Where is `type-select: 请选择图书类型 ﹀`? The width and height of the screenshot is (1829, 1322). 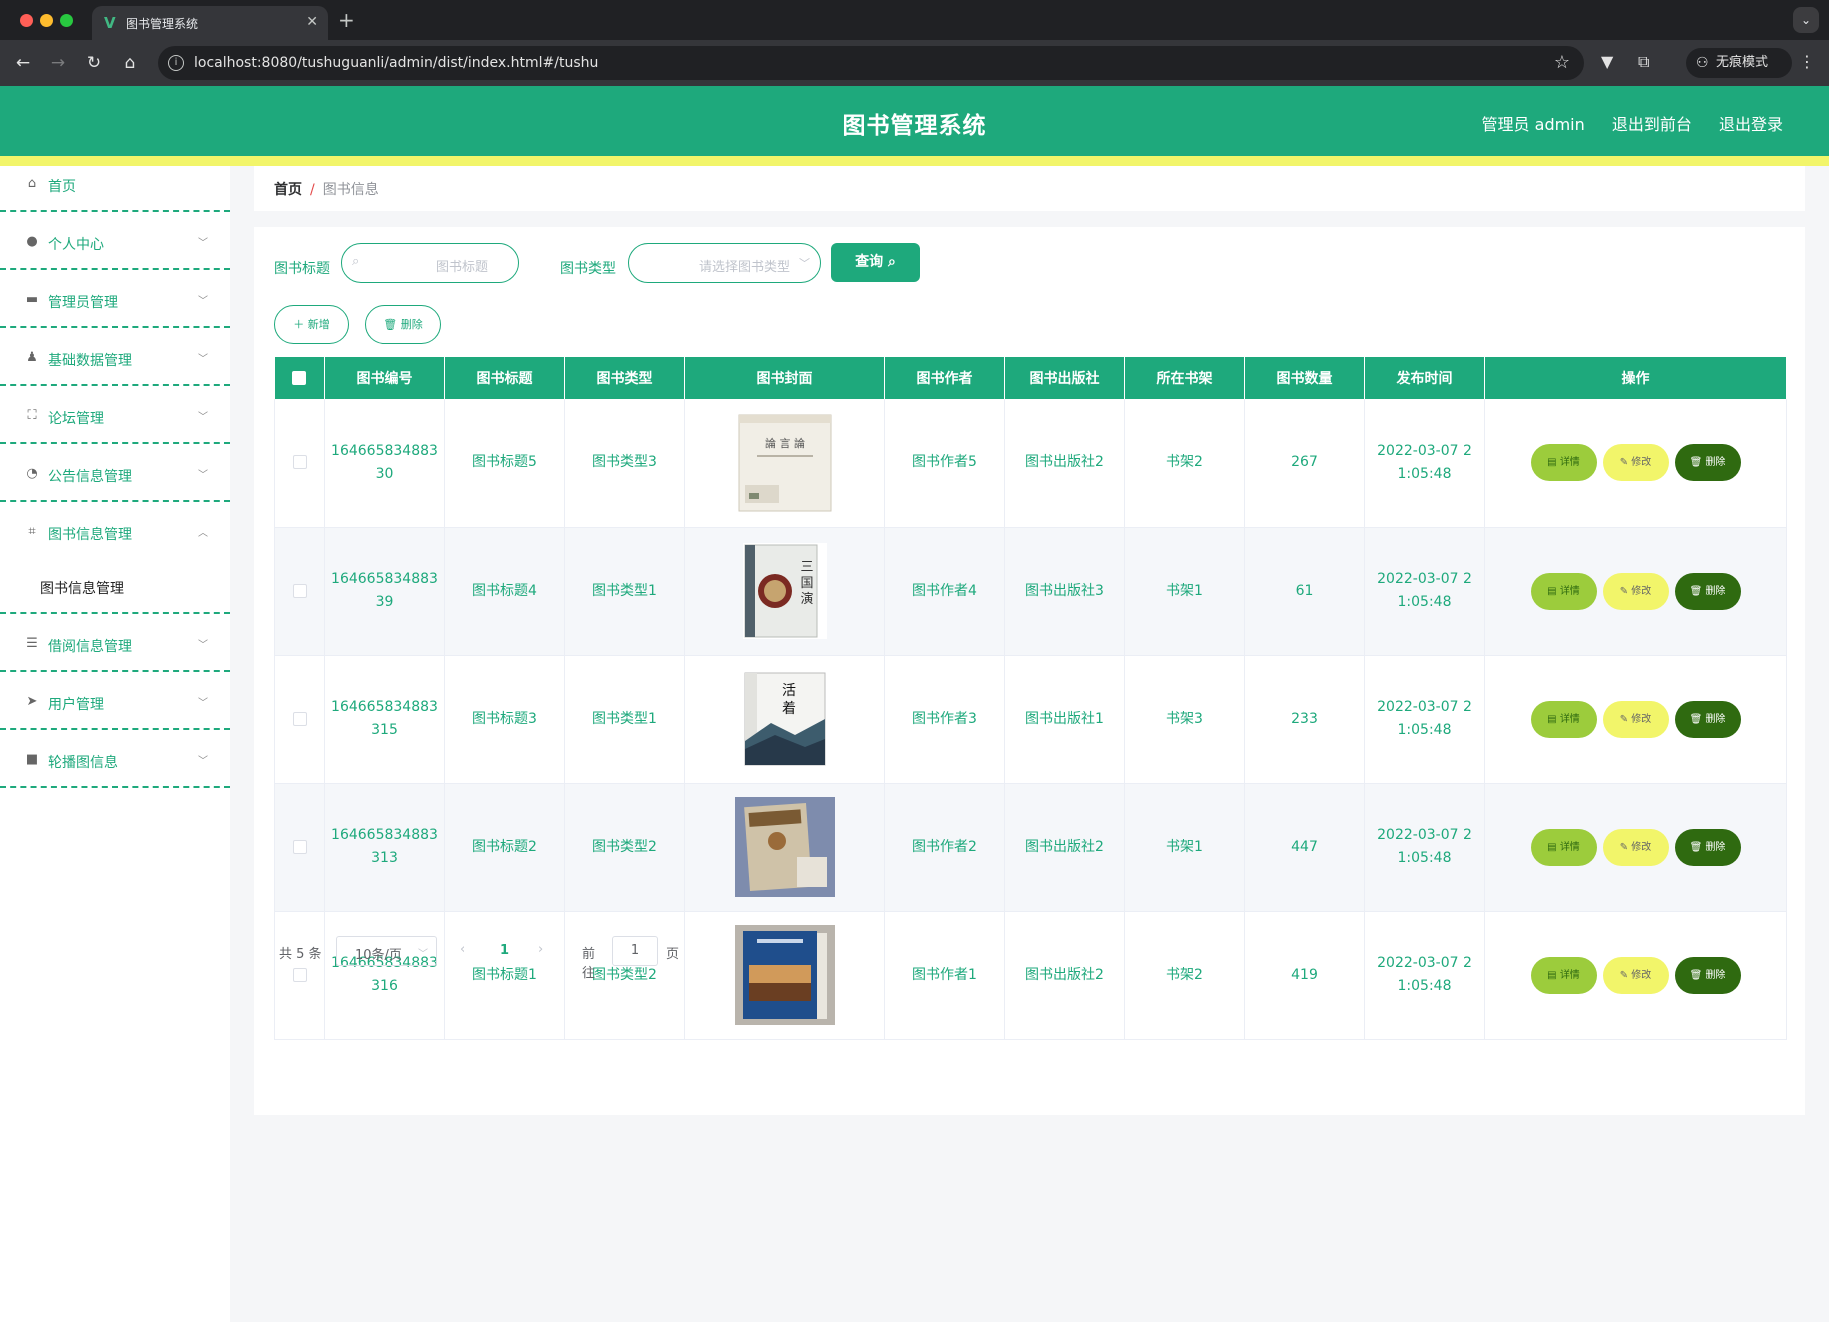 type-select: 请选择图书类型 ﹀ is located at coordinates (724, 263).